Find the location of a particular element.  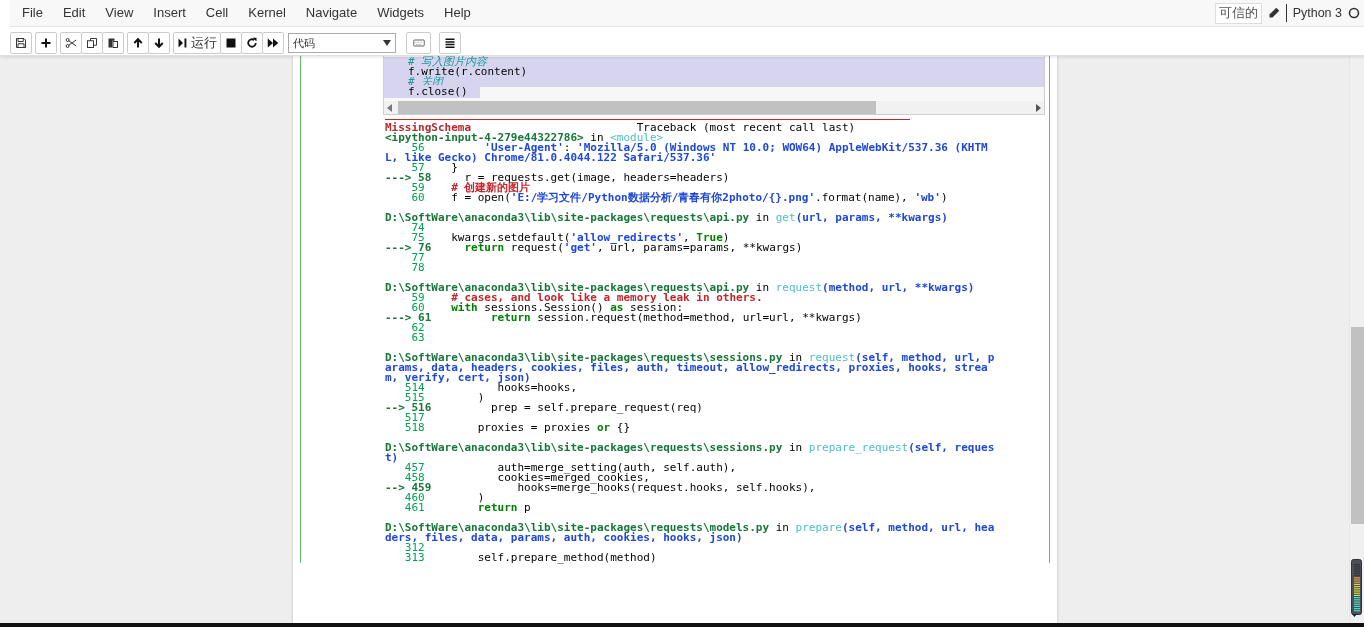

traceback-line: 75 kwargs.setdefault('allow_redirects', True) is located at coordinates (570, 238).